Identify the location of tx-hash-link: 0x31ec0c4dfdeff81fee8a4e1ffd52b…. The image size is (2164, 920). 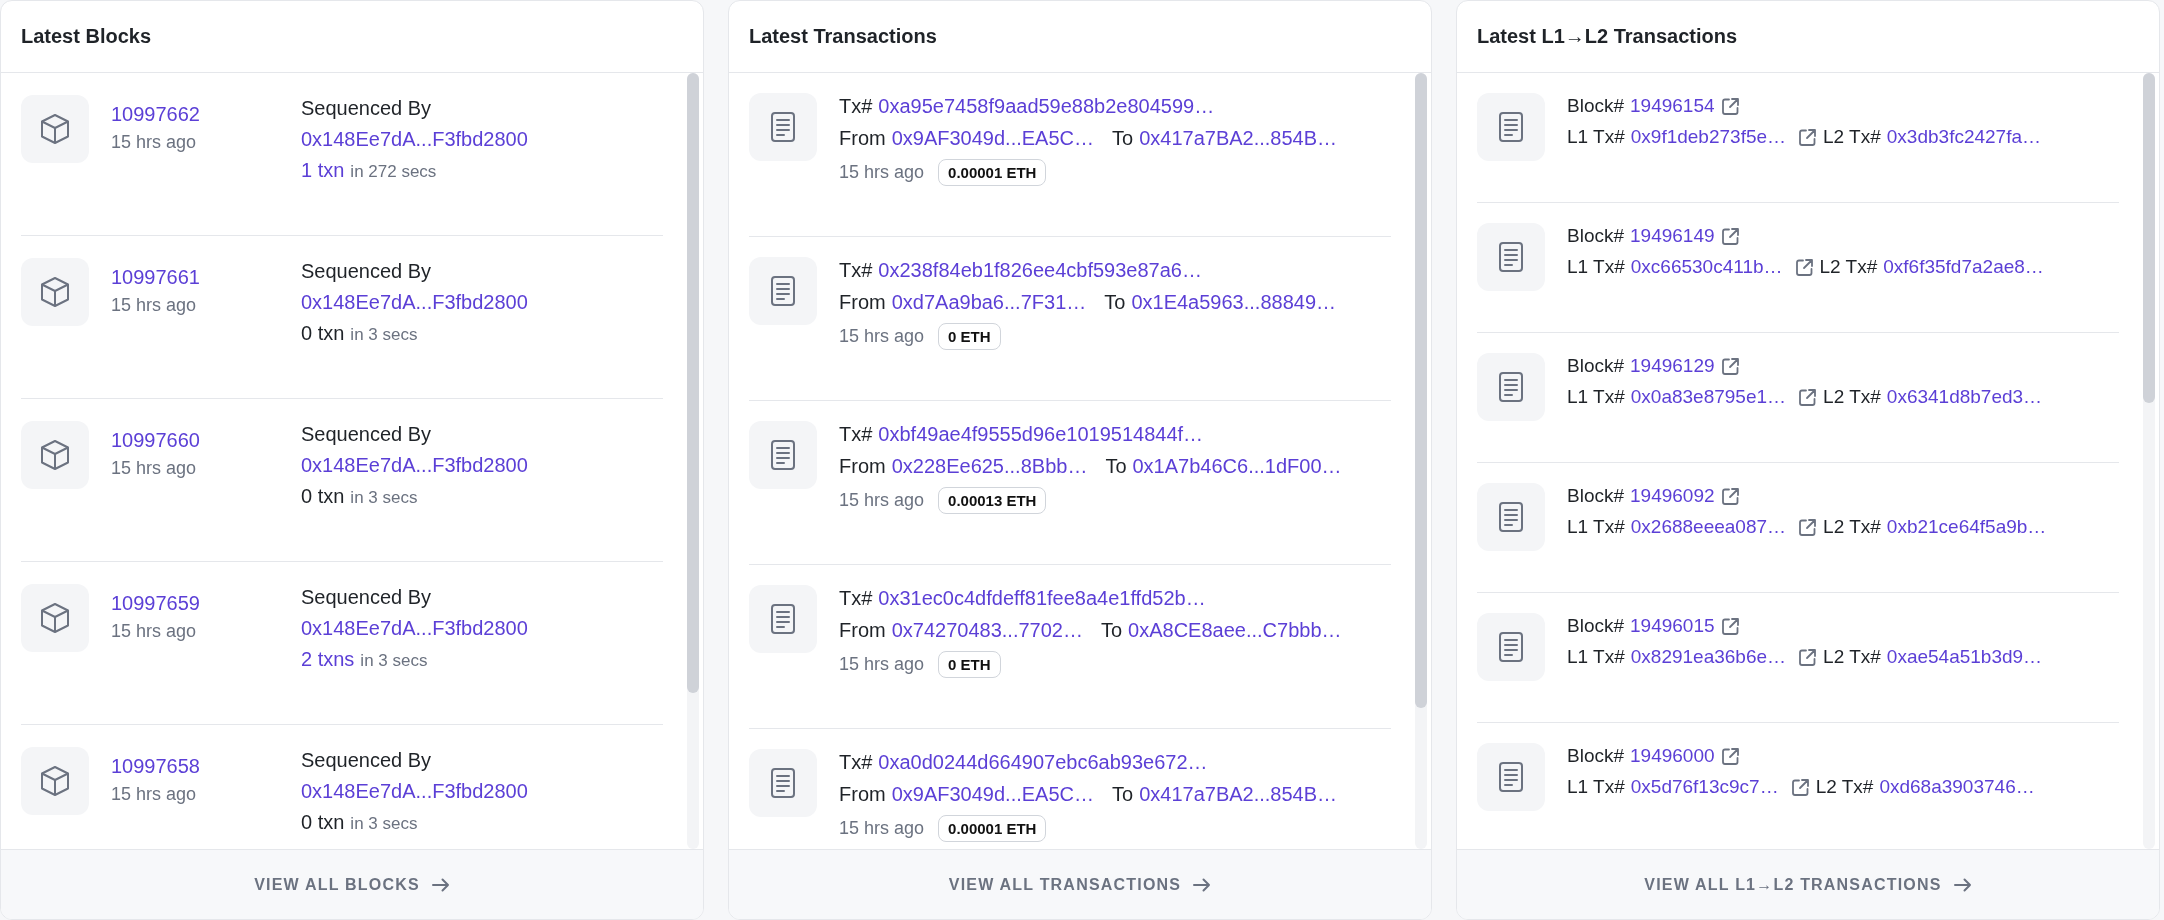
(1042, 598).